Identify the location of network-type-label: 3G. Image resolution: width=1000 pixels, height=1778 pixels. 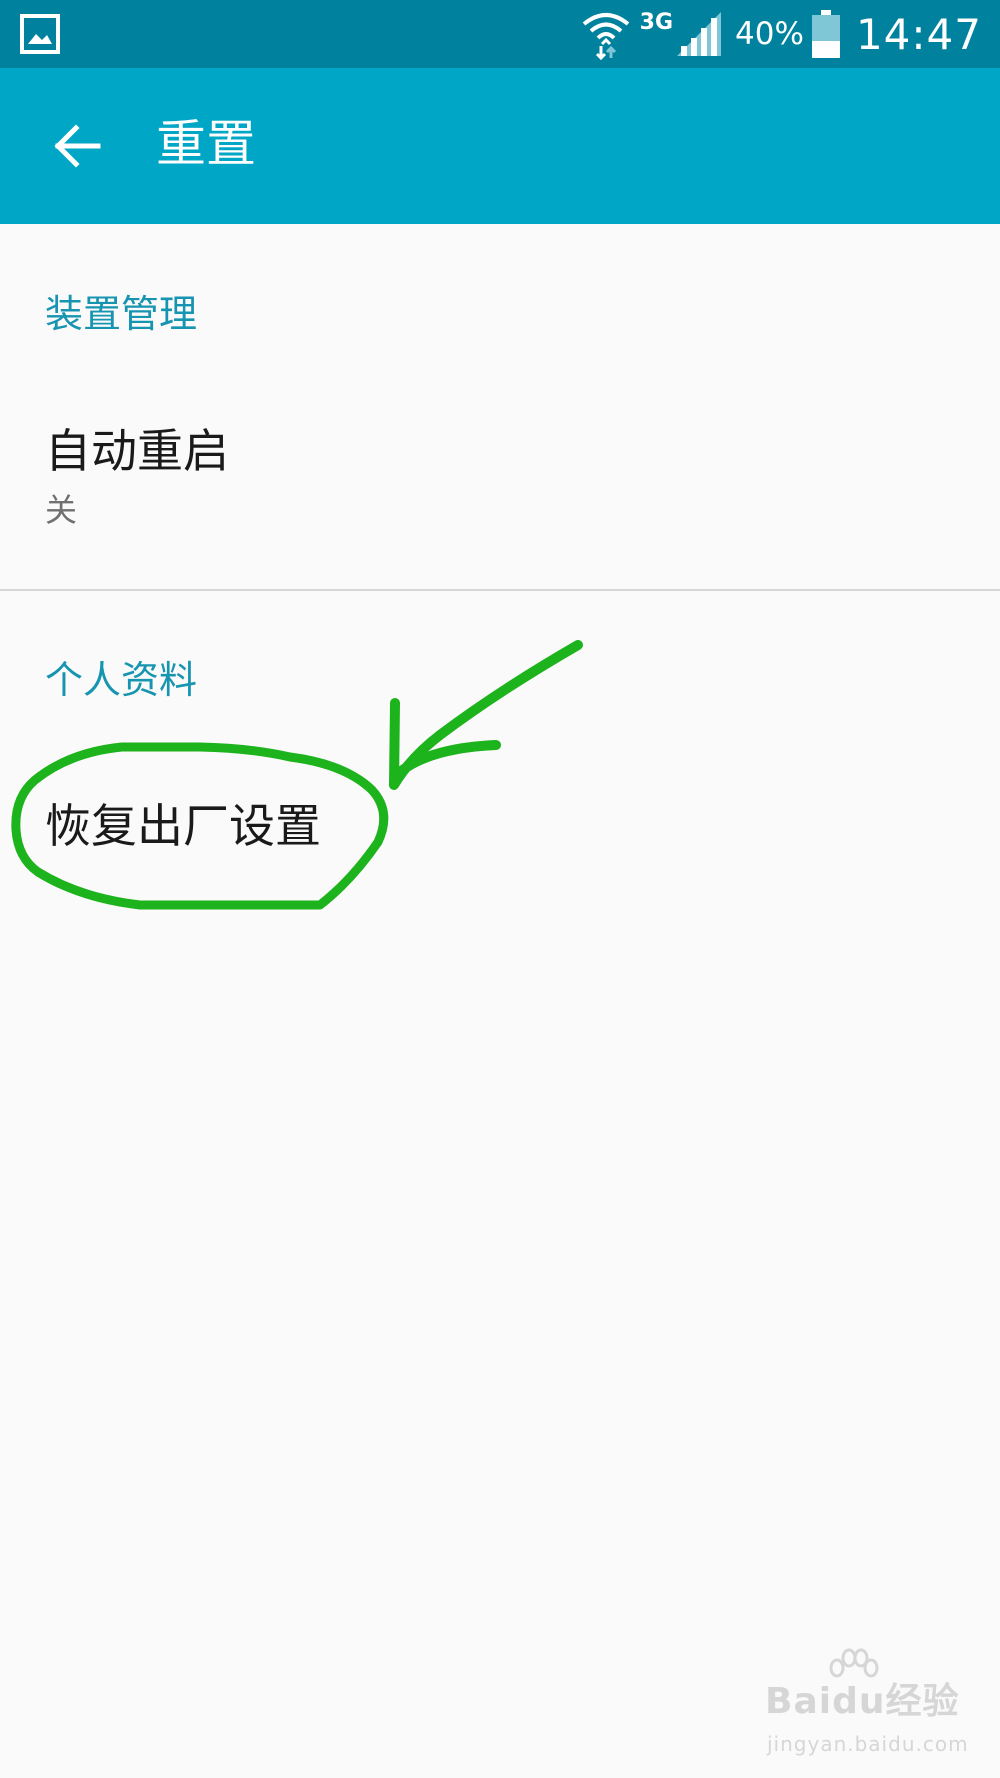
(656, 22).